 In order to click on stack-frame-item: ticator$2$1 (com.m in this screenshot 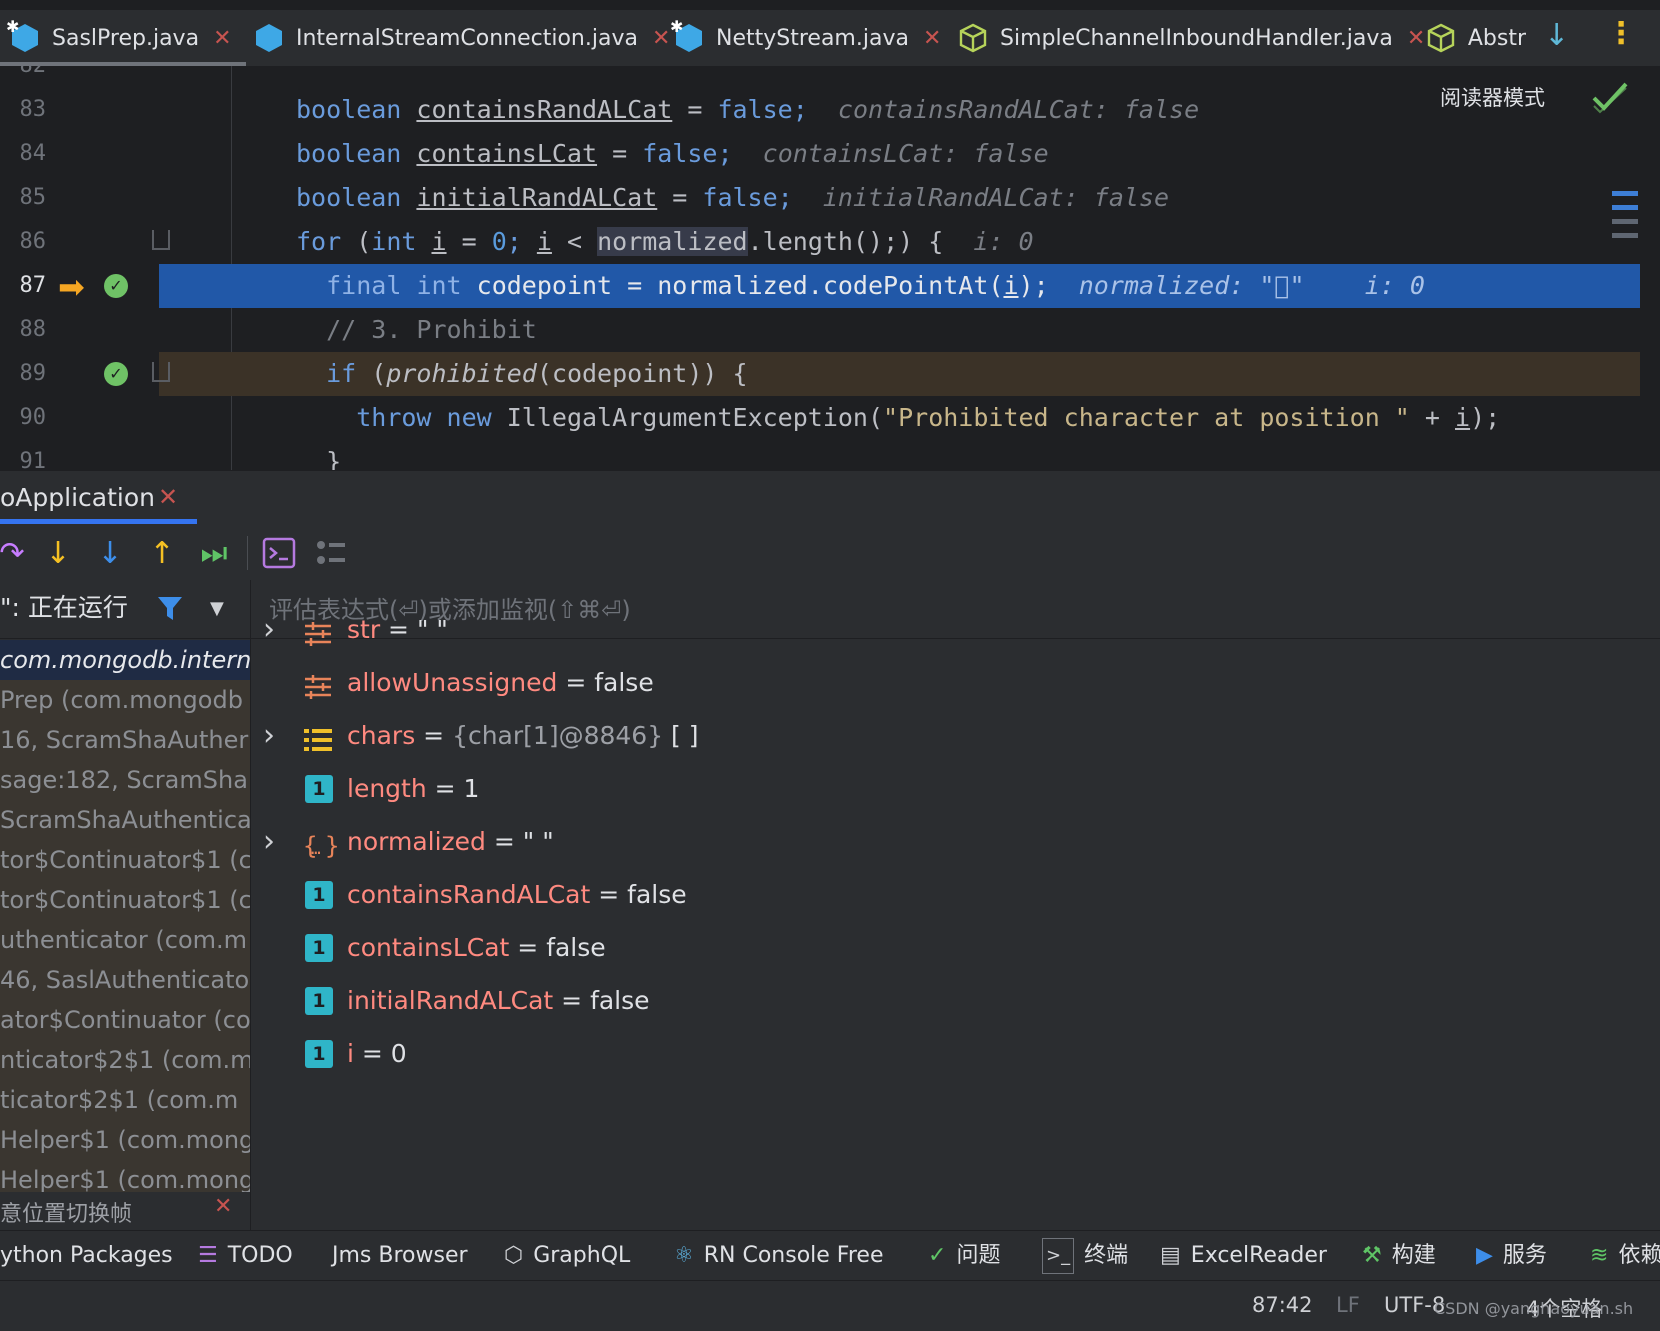, I will do `click(125, 1100)`.